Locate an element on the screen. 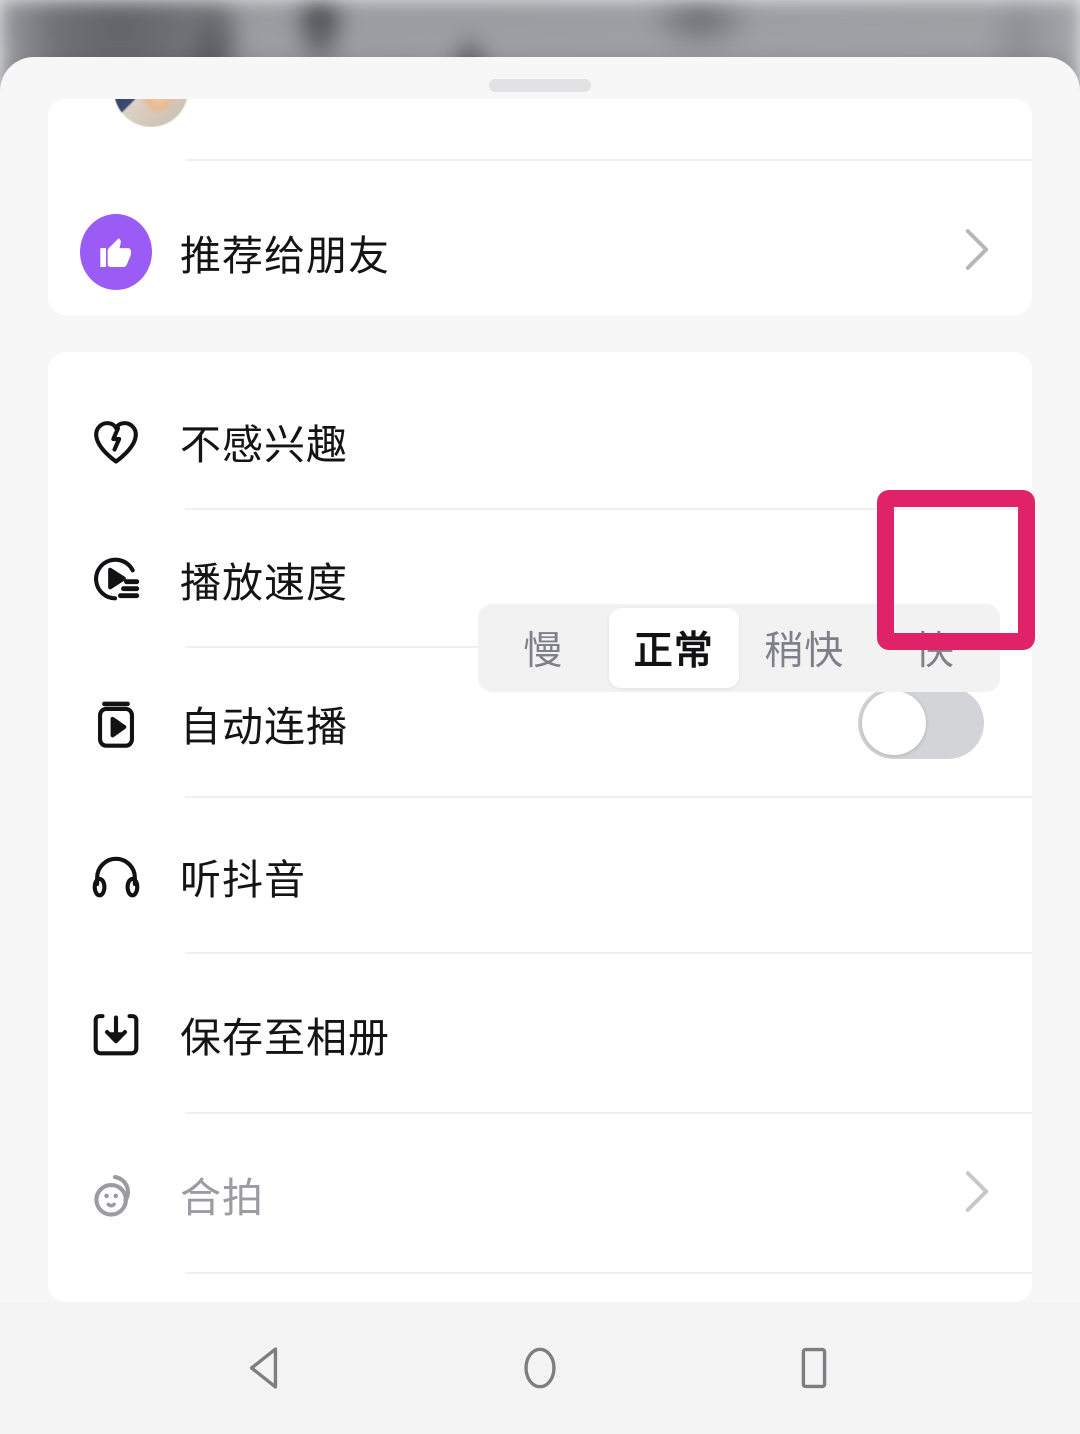 The image size is (1080, 1434). toggle-knob is located at coordinates (894, 723).